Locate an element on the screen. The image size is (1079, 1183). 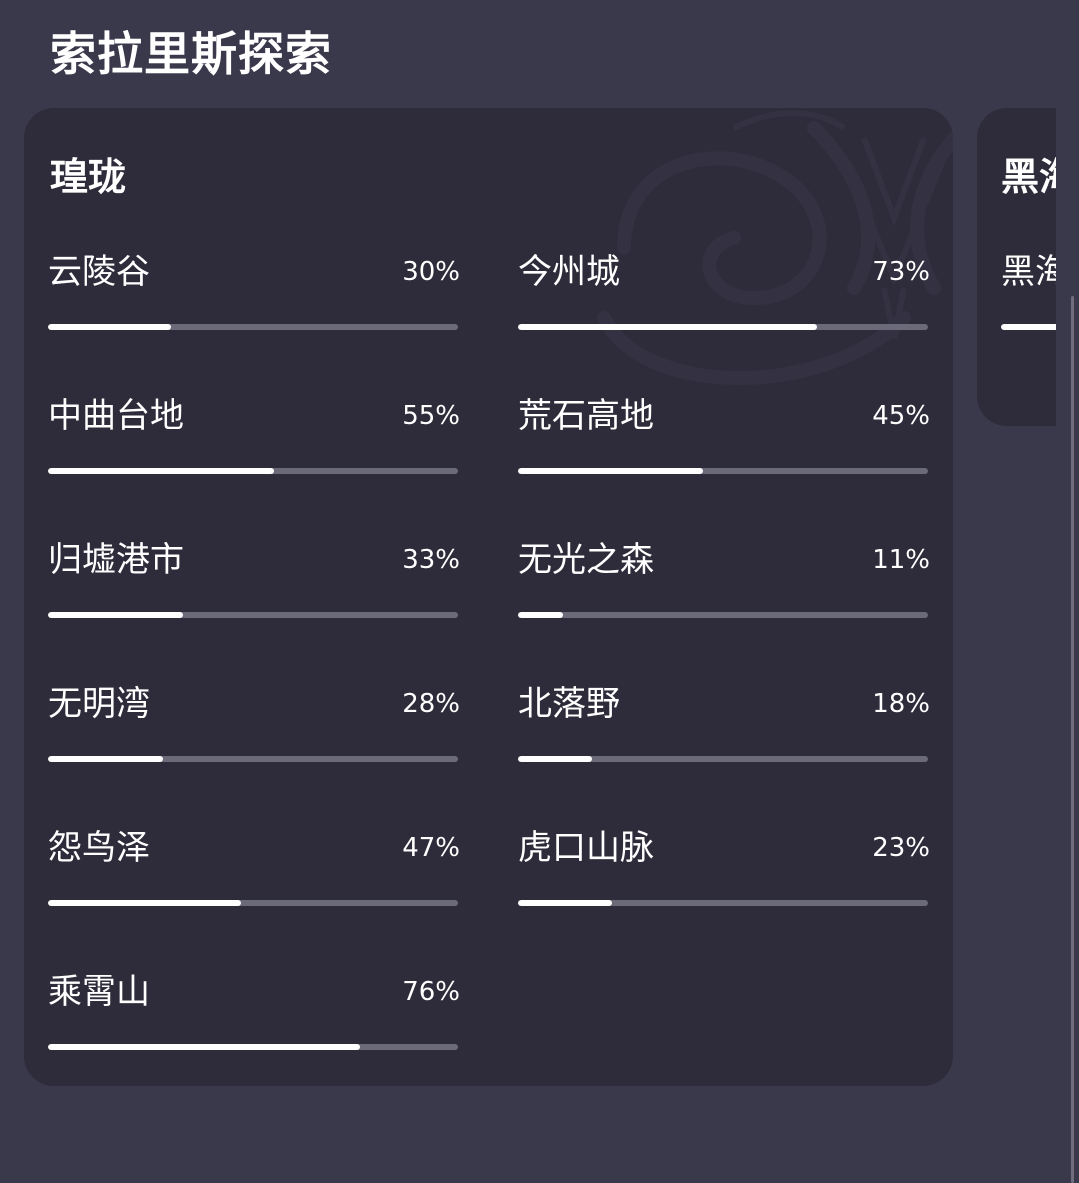
area-percent: 28% is located at coordinates (431, 704).